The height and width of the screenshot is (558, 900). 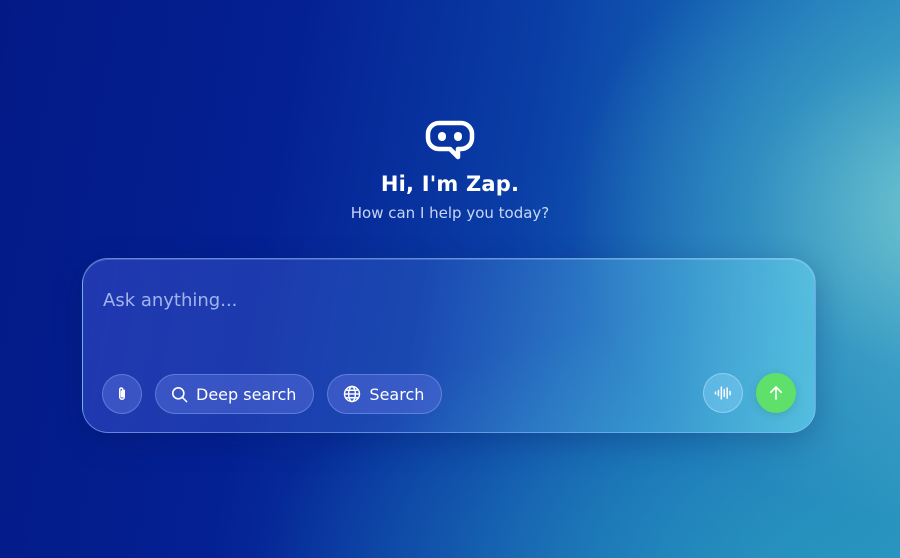 What do you see at coordinates (749, 393) in the screenshot?
I see `composer-actions` at bounding box center [749, 393].